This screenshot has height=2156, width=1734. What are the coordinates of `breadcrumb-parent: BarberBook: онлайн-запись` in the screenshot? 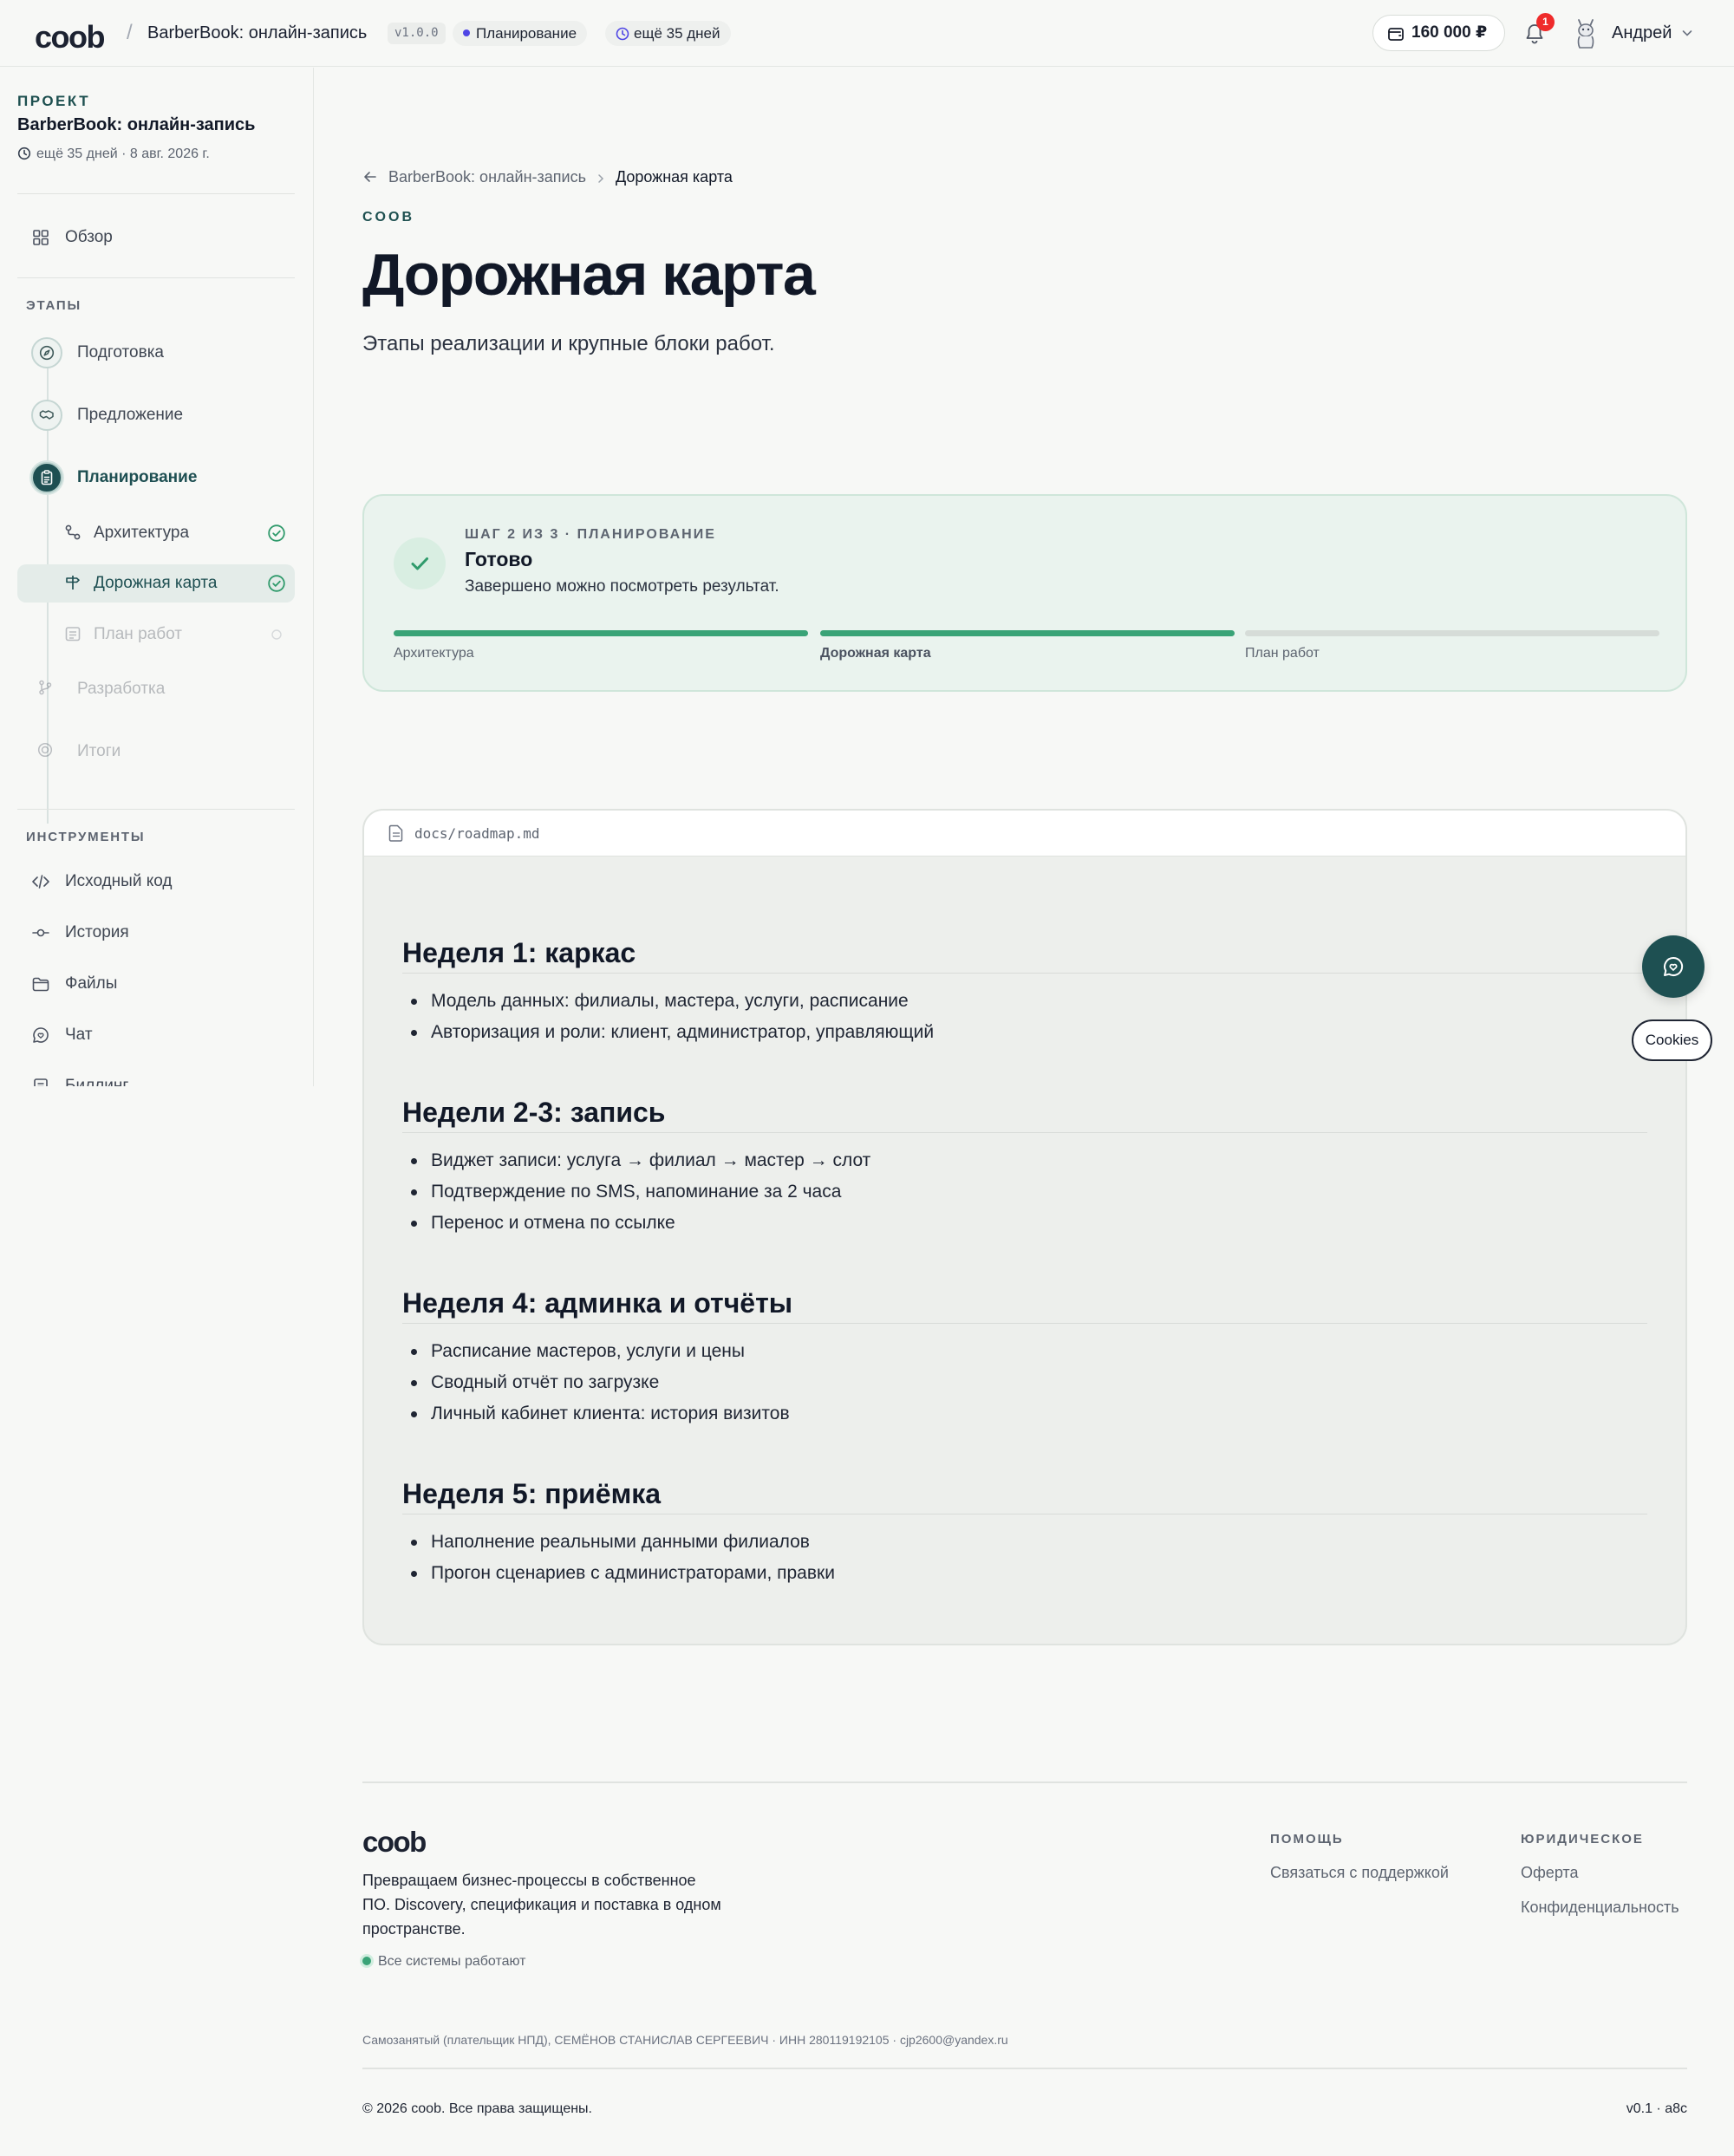 It's located at (487, 177).